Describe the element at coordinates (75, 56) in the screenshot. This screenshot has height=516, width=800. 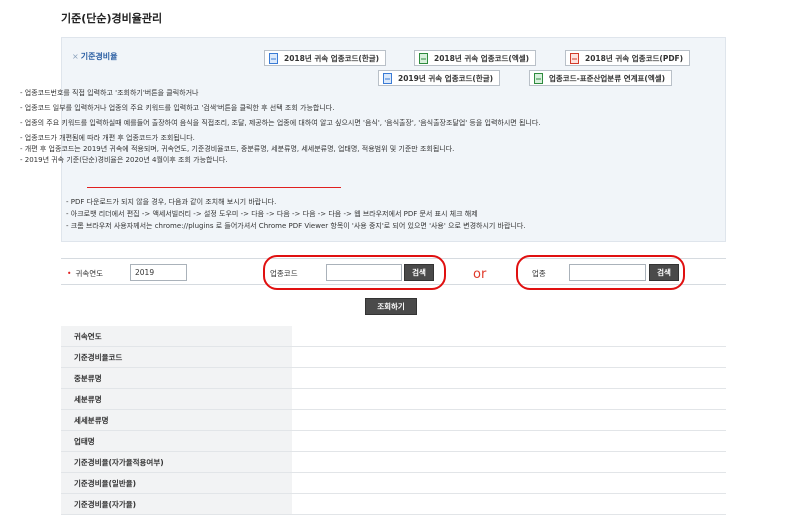
I see `x-icon: ×` at that location.